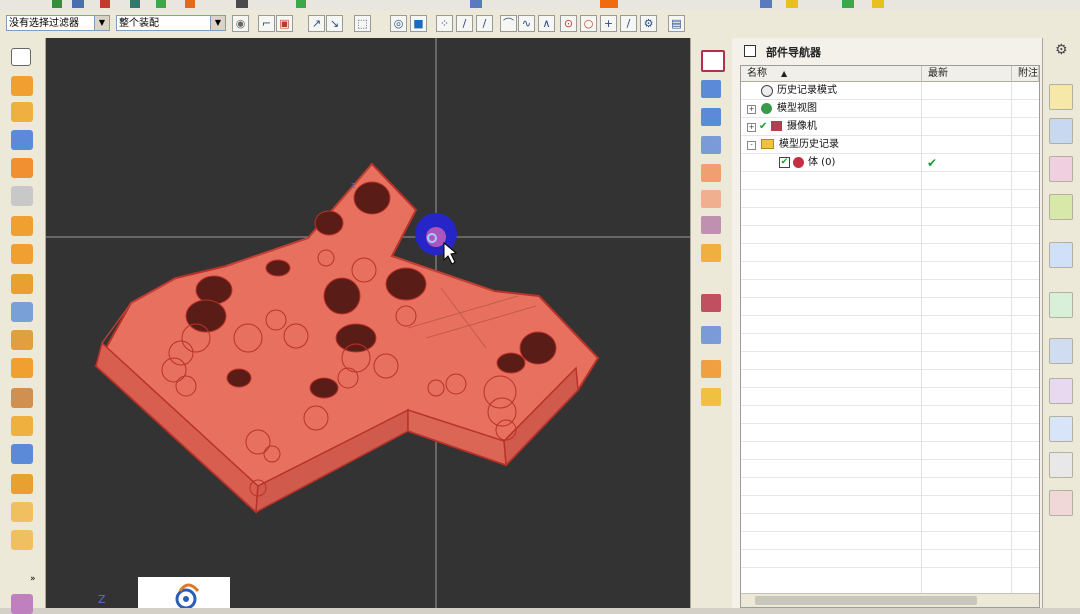 This screenshot has width=1080, height=614. What do you see at coordinates (711, 369) in the screenshot?
I see `offset-surface-icon` at bounding box center [711, 369].